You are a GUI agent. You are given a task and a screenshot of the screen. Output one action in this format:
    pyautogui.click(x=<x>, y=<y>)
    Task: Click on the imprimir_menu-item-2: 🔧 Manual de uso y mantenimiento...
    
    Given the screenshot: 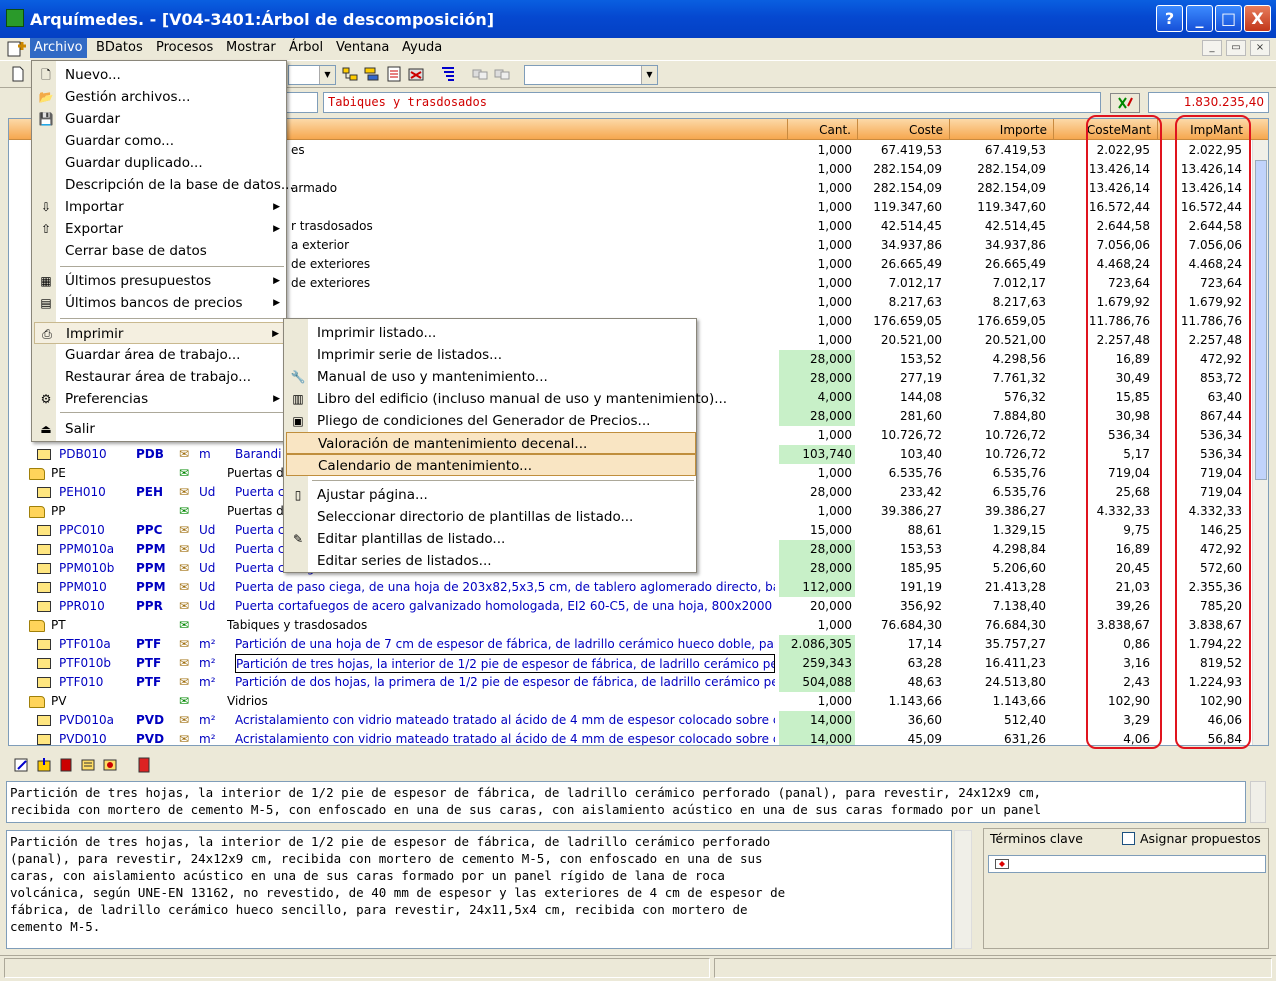 What is the action you would take?
    pyautogui.click(x=491, y=377)
    